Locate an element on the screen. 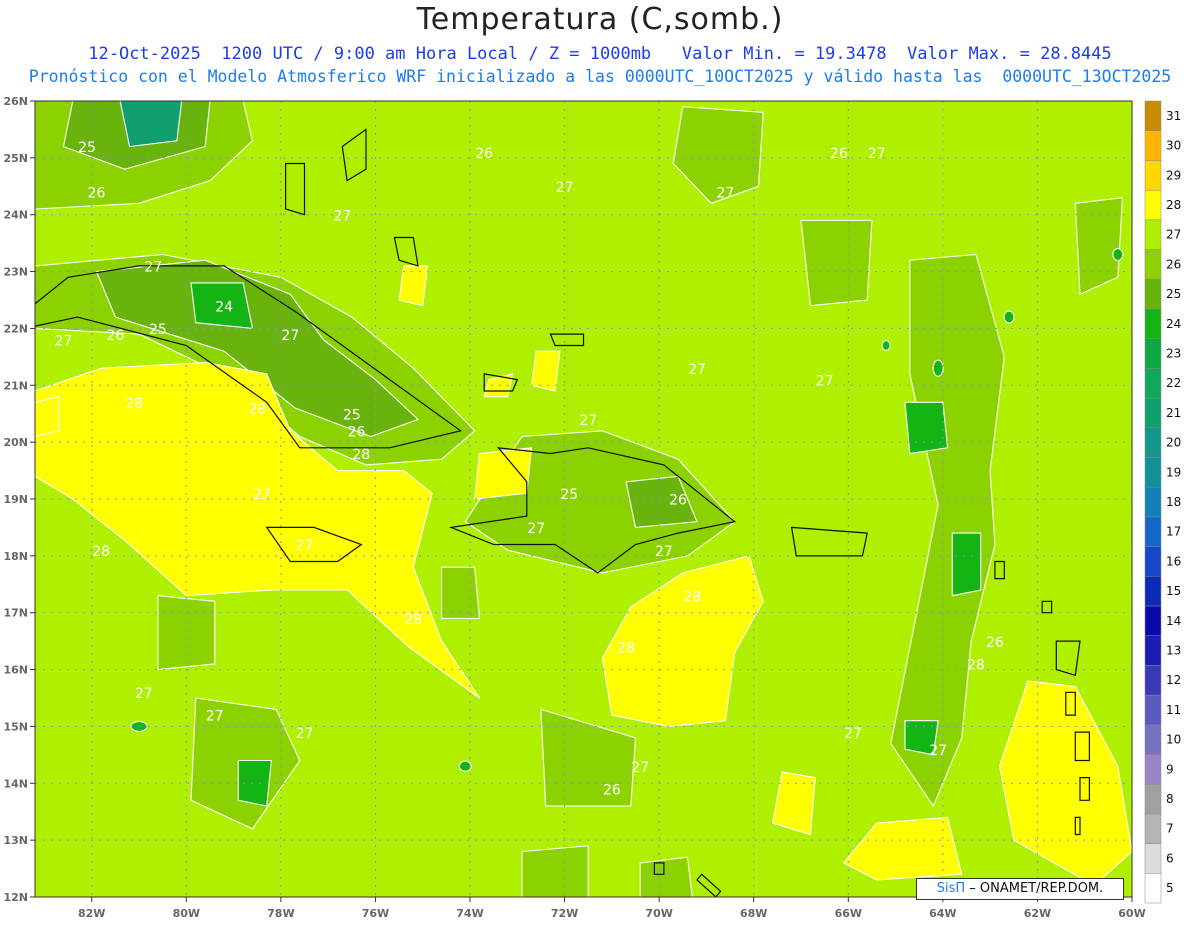  y-tick-label: 22N is located at coordinates (15, 328).